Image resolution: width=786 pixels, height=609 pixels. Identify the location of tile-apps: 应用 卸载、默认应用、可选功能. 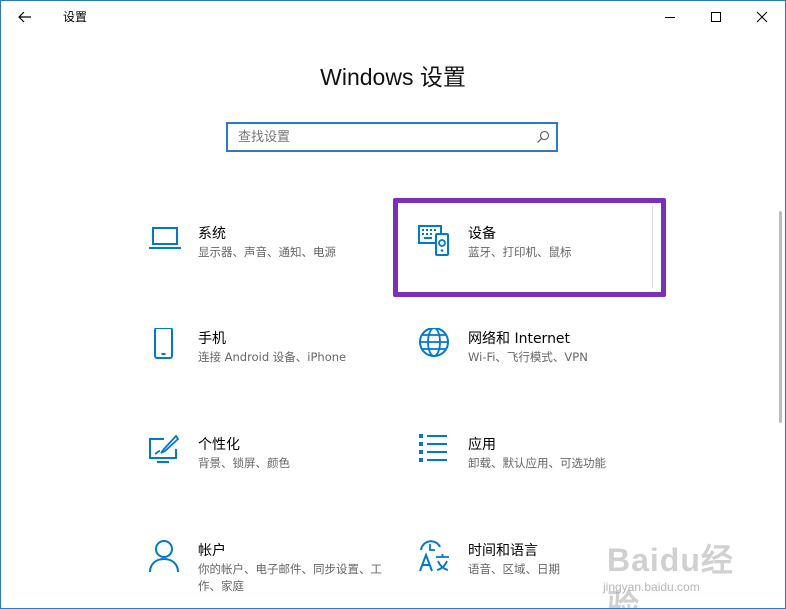
(533, 466).